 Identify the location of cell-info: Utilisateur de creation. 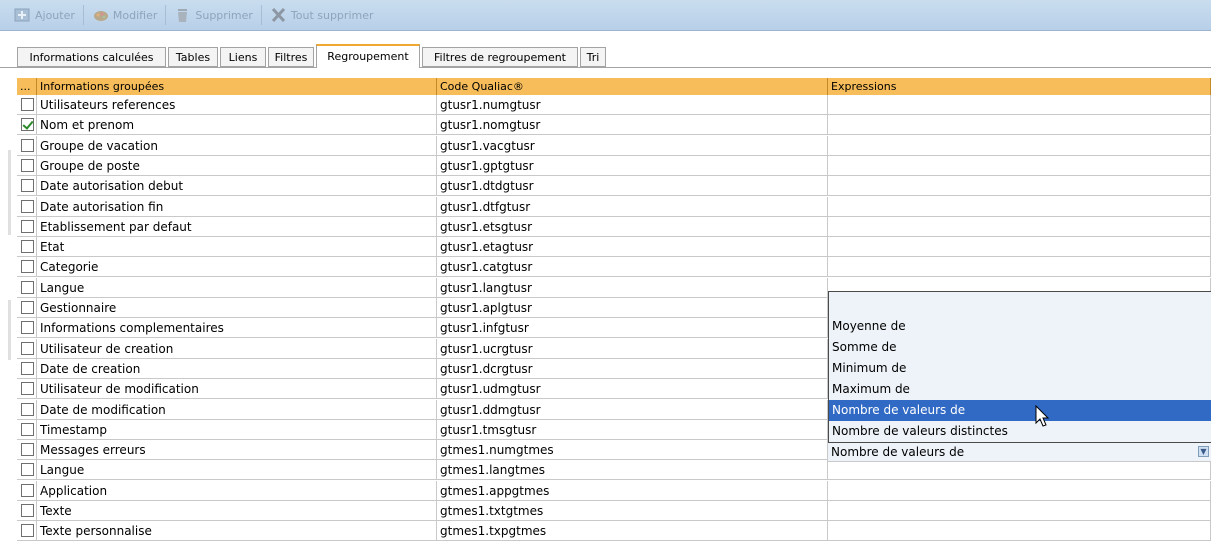
(237, 348).